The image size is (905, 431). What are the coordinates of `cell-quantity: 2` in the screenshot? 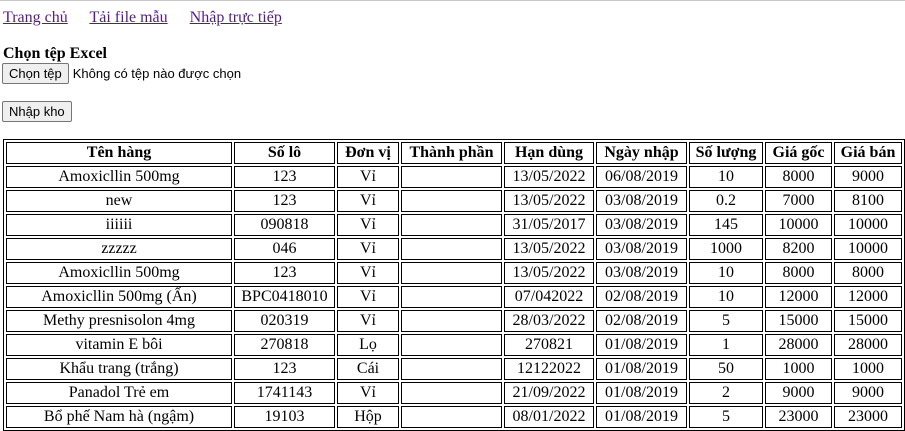 It's located at (726, 393).